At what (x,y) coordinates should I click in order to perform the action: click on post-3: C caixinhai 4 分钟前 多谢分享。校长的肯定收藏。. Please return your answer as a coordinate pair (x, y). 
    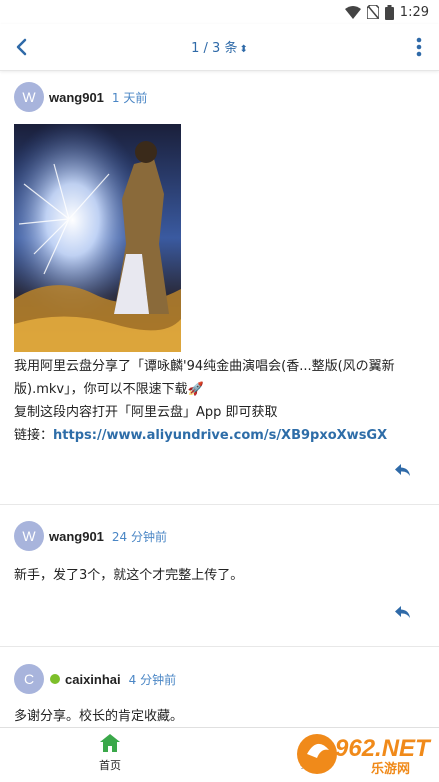
    Looking at the image, I should click on (219, 687).